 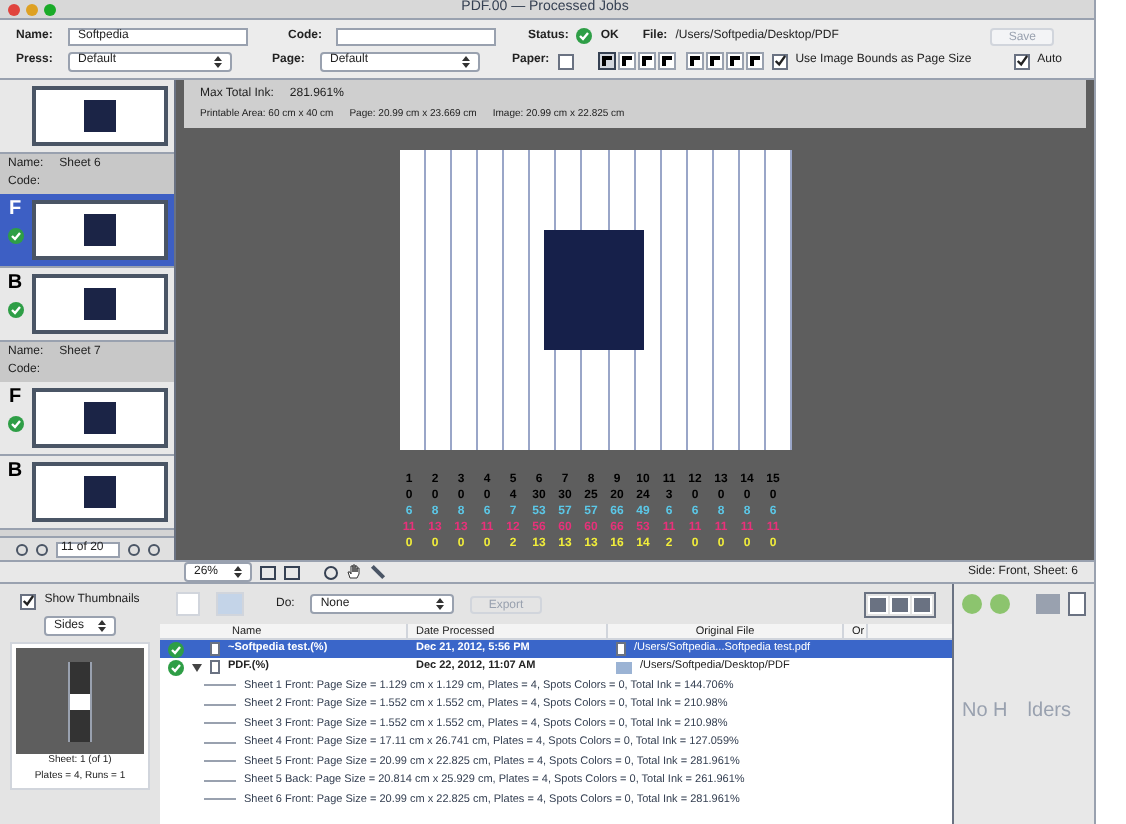 I want to click on disclosure-triangle-icon, so click(x=197, y=667).